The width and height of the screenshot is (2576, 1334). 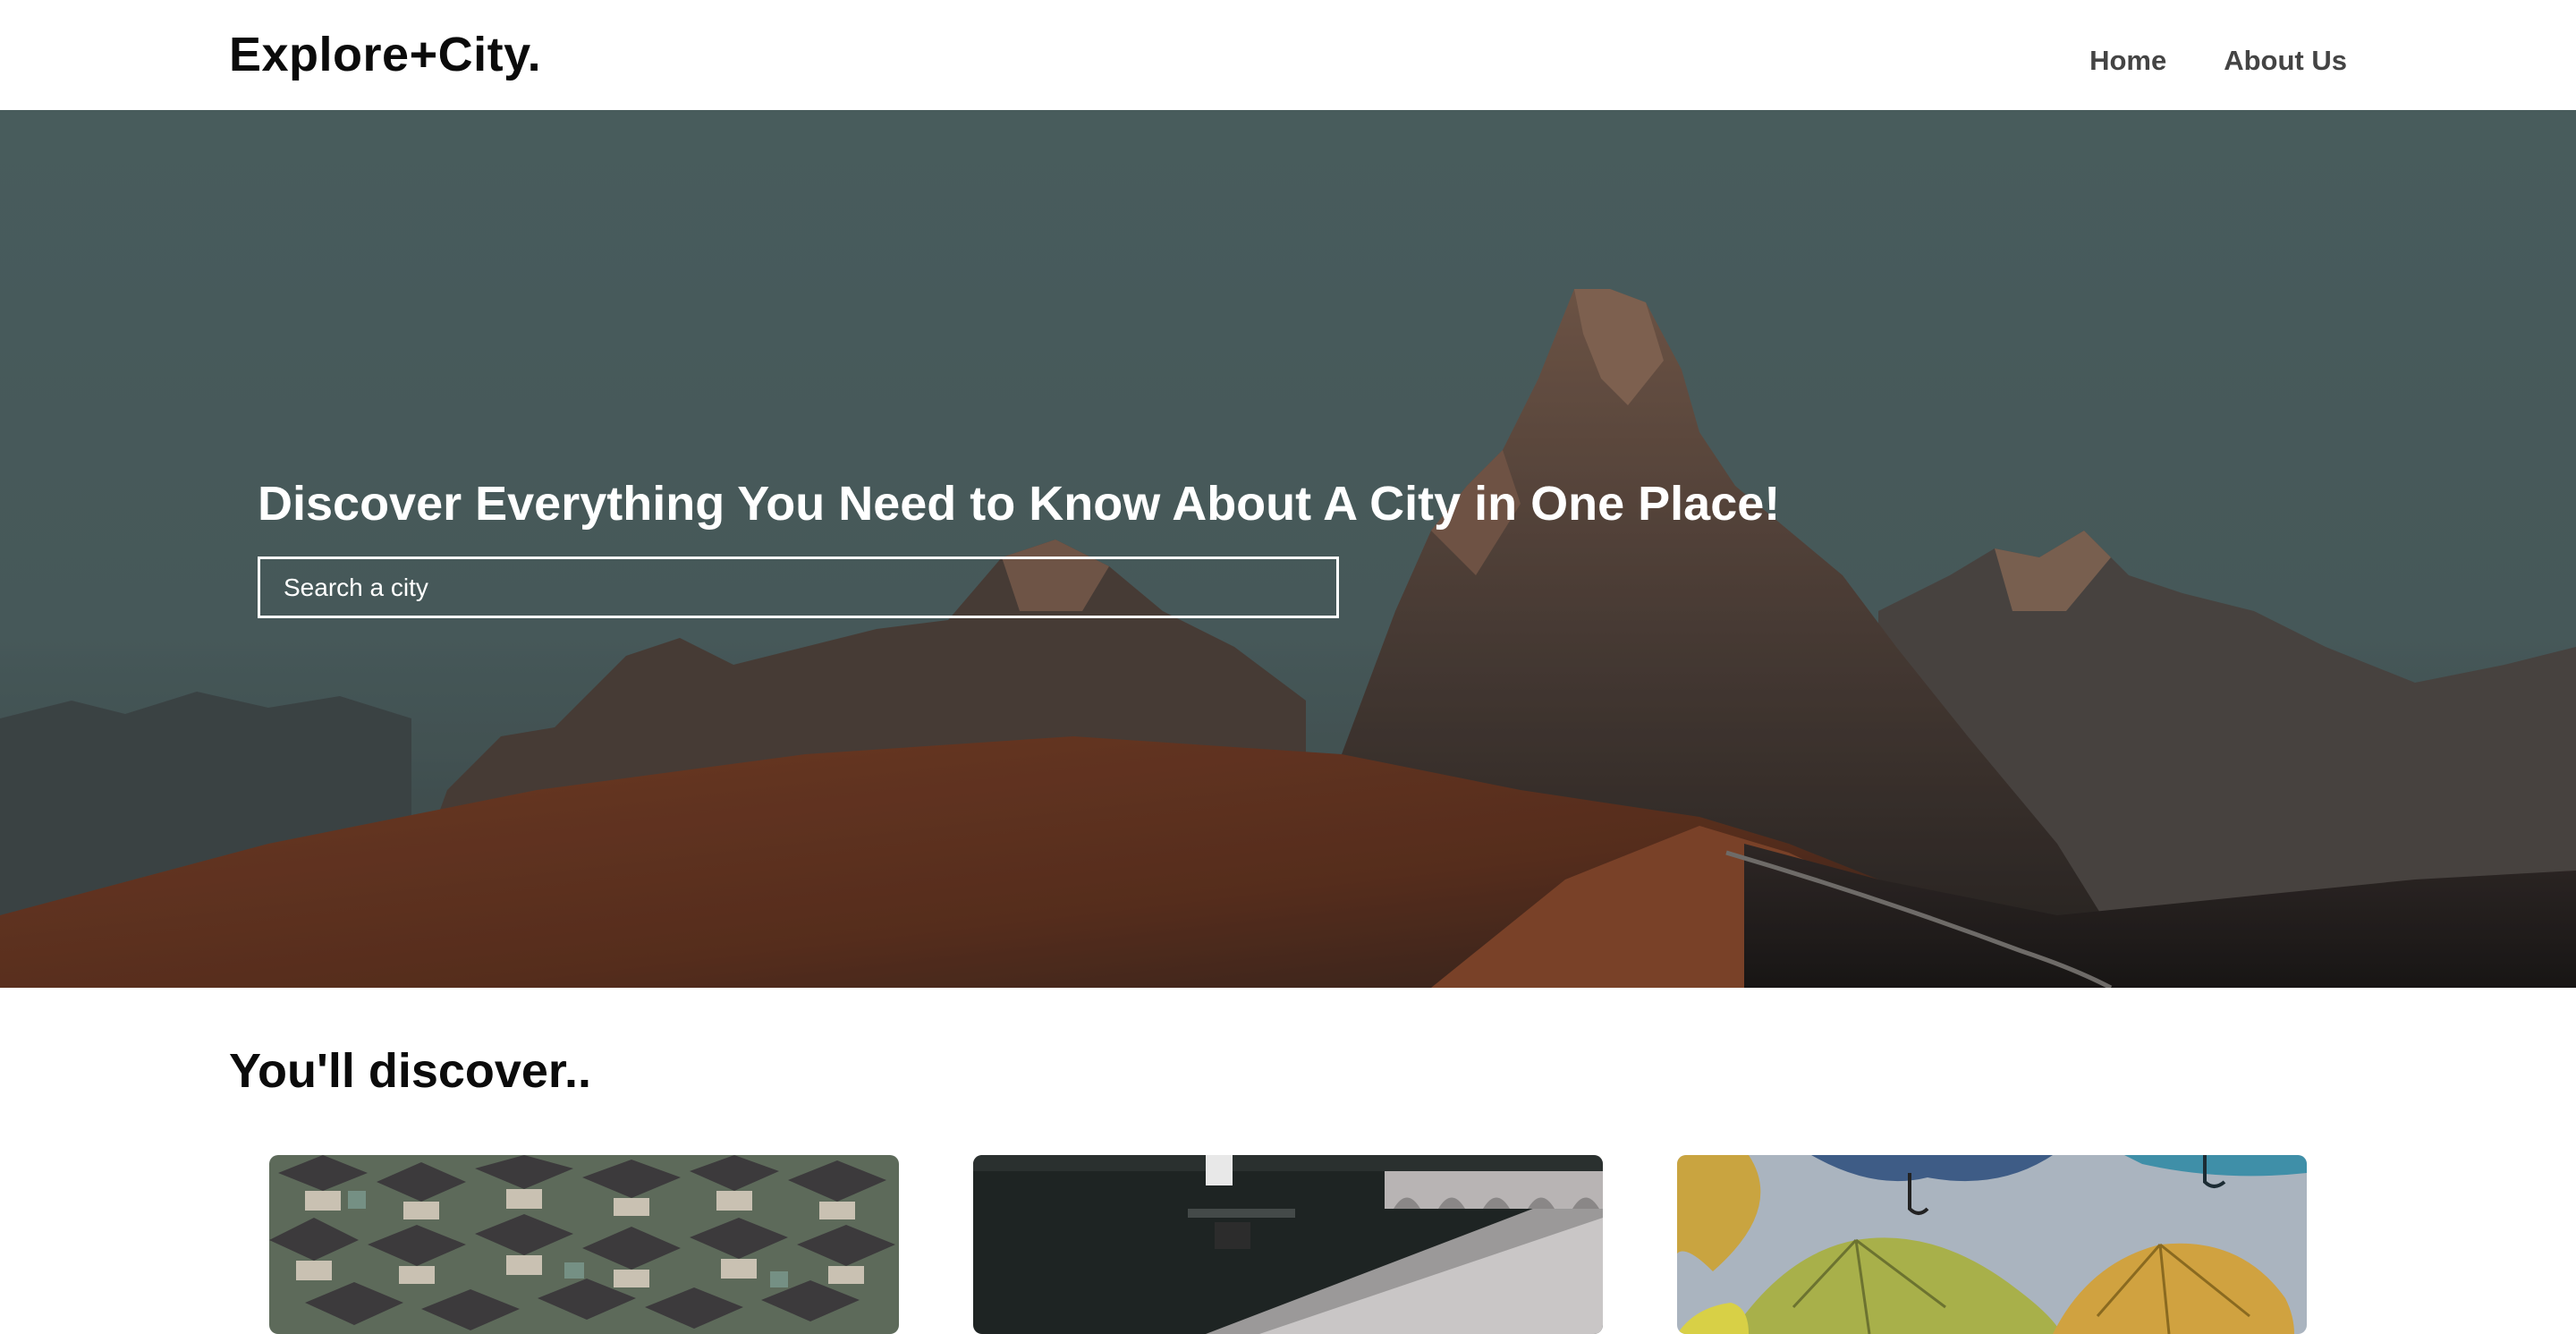 I want to click on houses-aerial-image, so click(x=584, y=1244).